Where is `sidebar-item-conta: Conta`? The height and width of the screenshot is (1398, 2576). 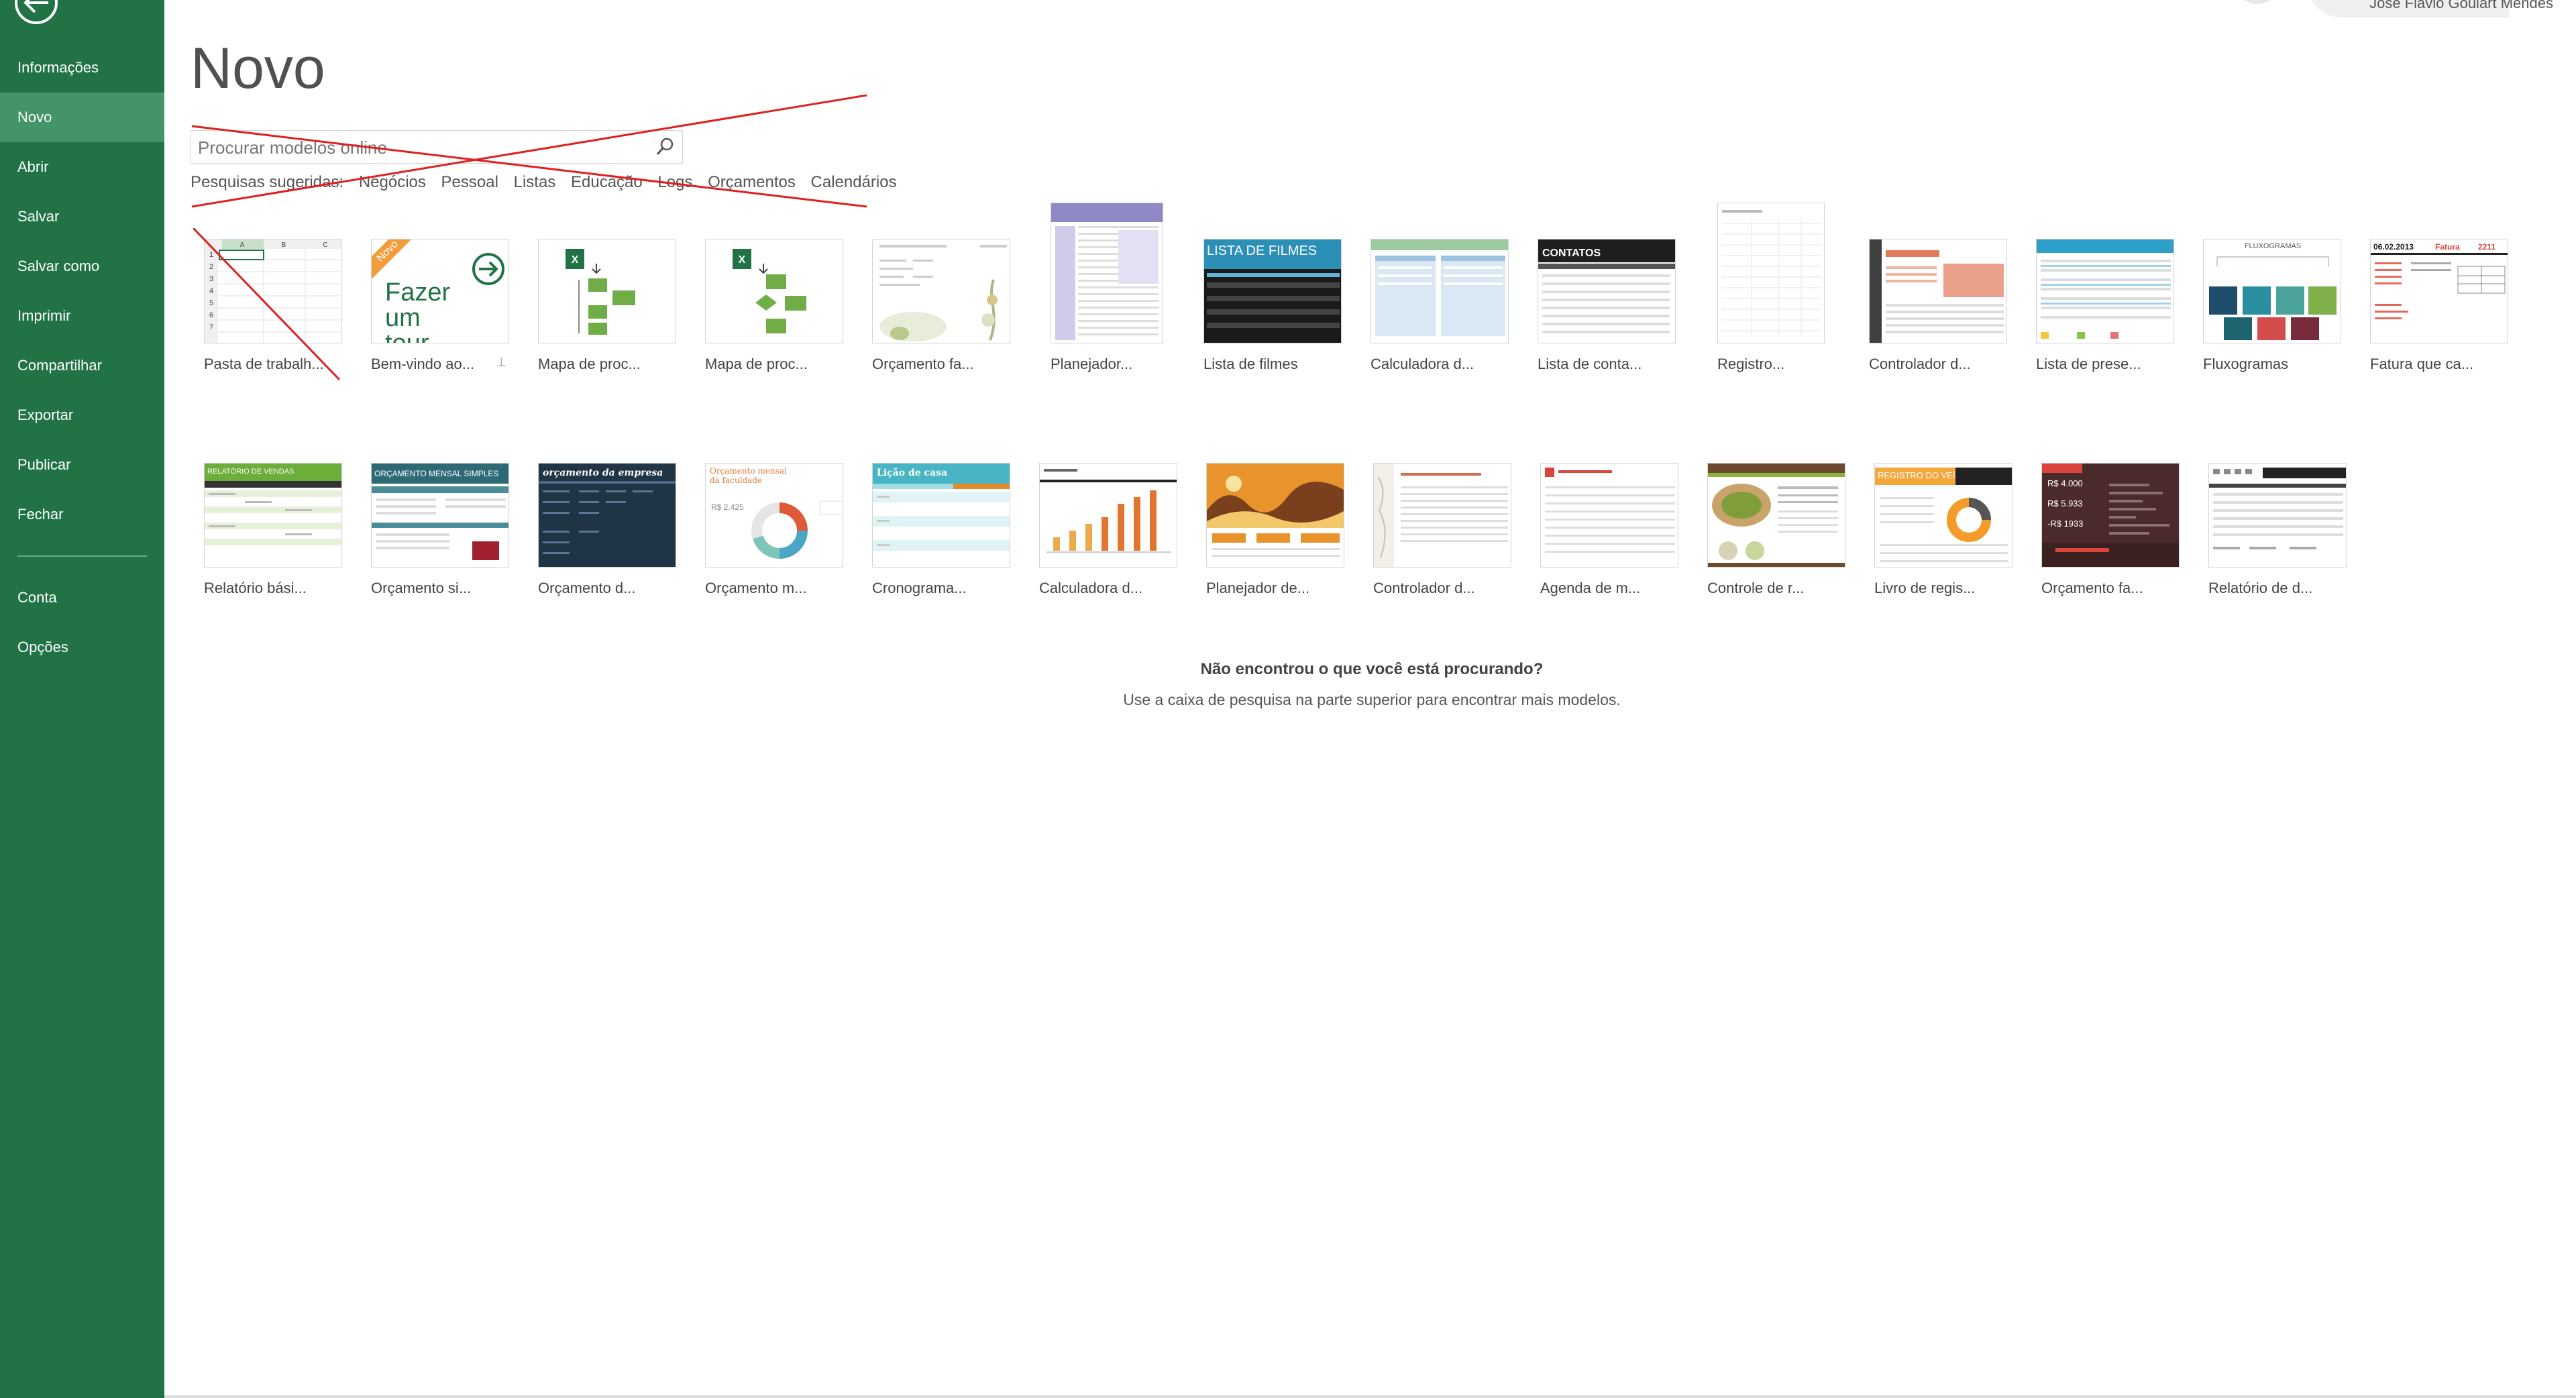 sidebar-item-conta: Conta is located at coordinates (82, 598).